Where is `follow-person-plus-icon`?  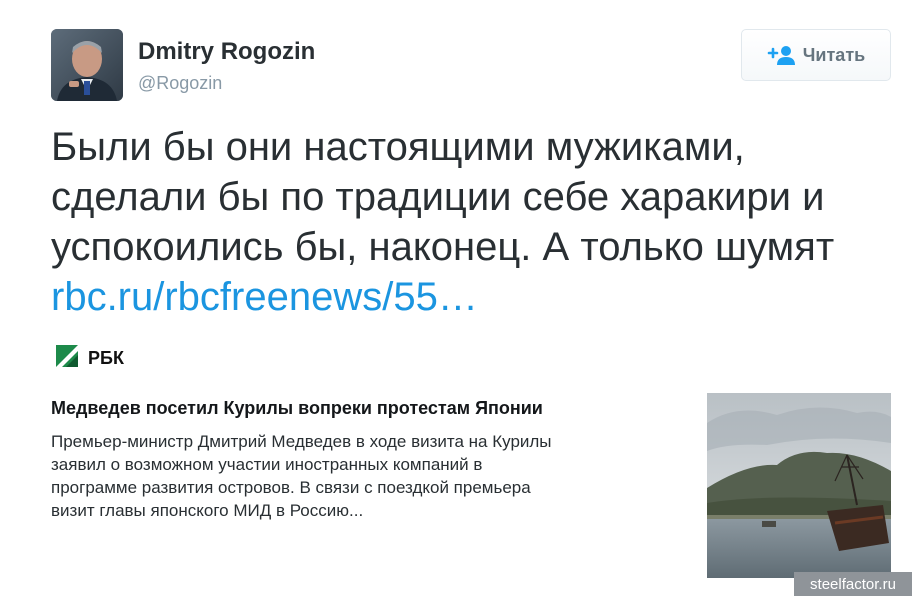
follow-person-plus-icon is located at coordinates (781, 55).